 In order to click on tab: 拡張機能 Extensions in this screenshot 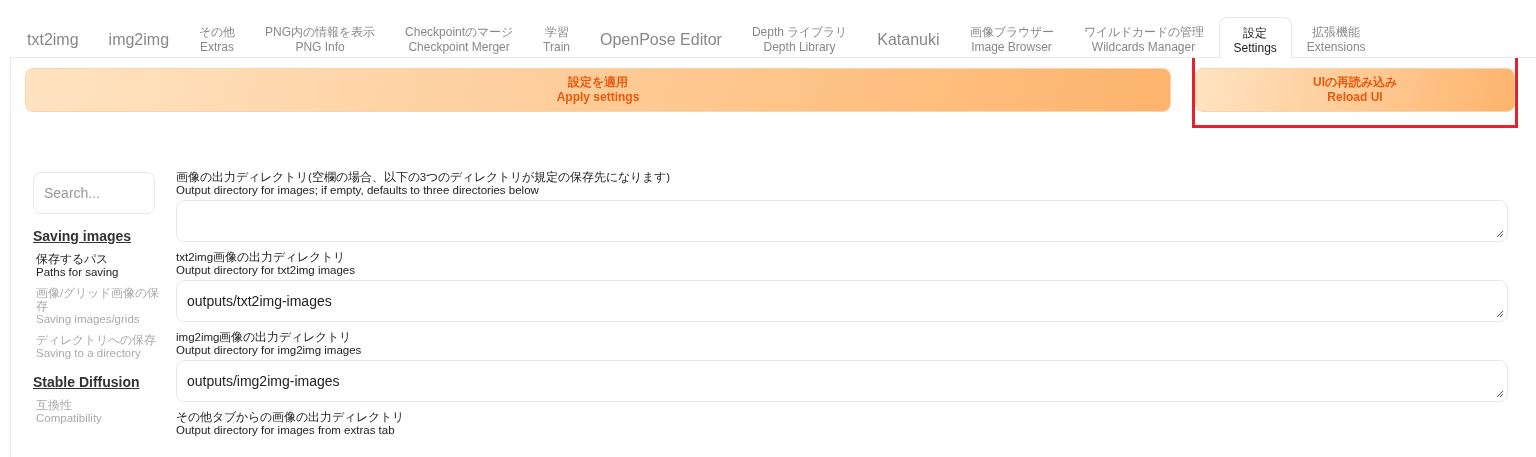, I will do `click(1336, 36)`.